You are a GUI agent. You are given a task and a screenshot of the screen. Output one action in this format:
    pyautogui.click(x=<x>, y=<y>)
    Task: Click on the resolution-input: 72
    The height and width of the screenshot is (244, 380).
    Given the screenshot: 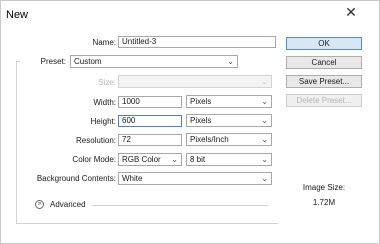 What is the action you would take?
    pyautogui.click(x=150, y=140)
    